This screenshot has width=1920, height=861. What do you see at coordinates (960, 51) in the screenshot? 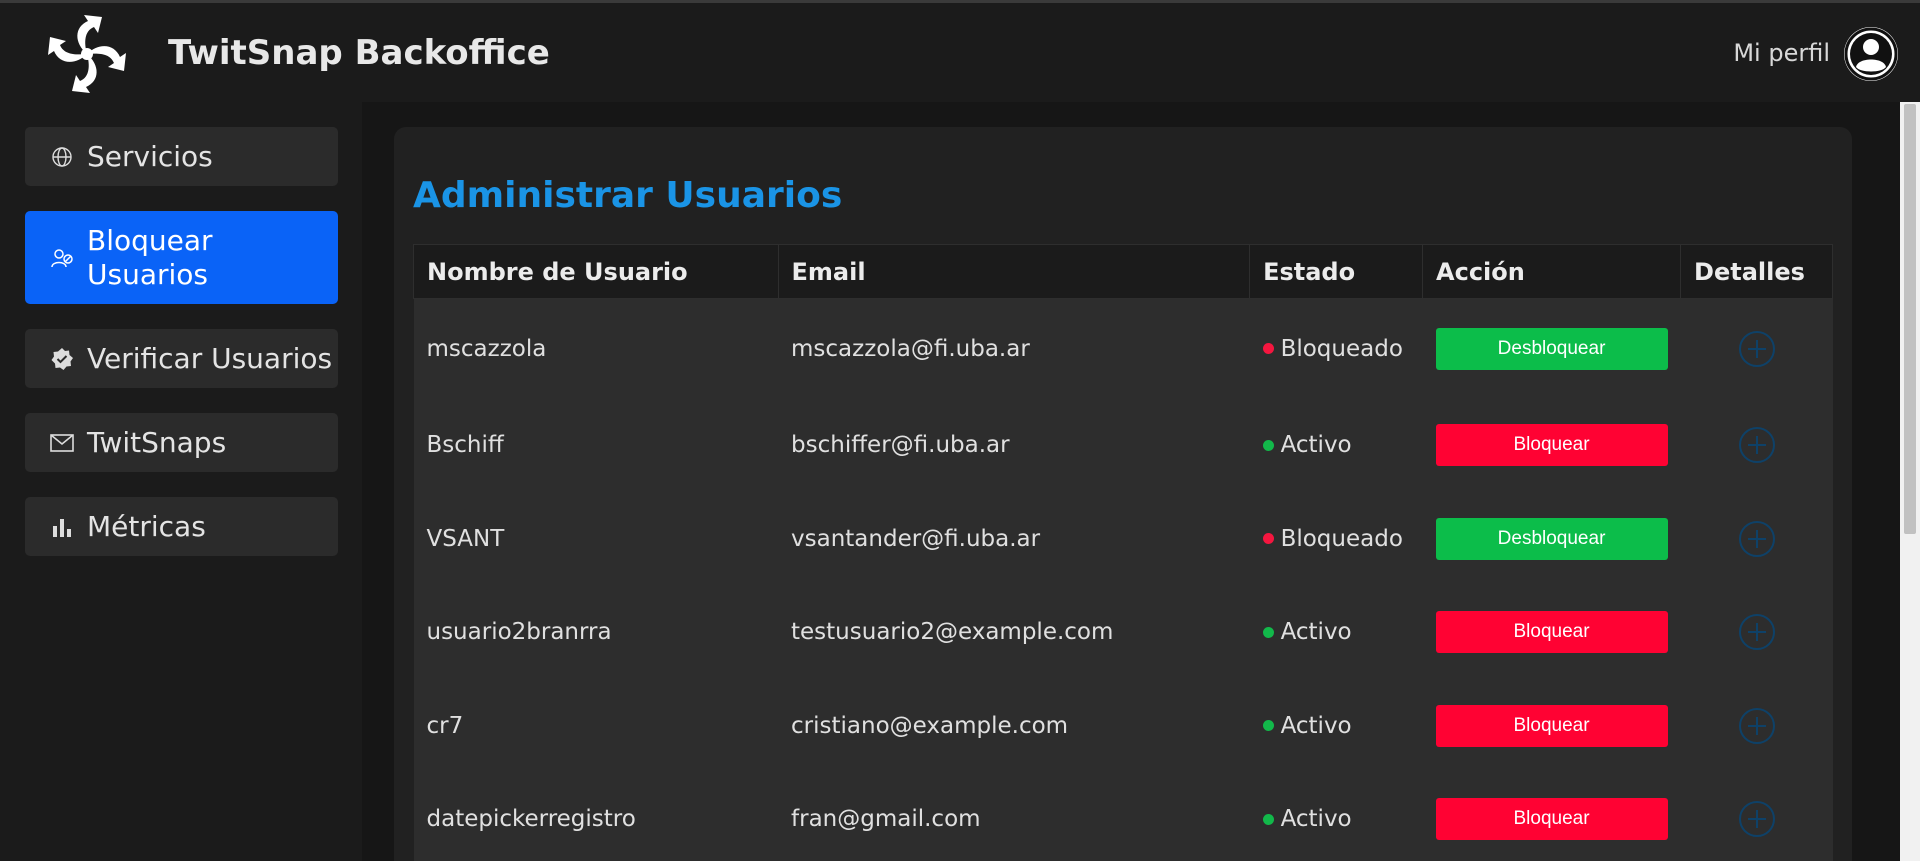
I see `top-bar: TwitSnap Backoffice Mi perfil` at bounding box center [960, 51].